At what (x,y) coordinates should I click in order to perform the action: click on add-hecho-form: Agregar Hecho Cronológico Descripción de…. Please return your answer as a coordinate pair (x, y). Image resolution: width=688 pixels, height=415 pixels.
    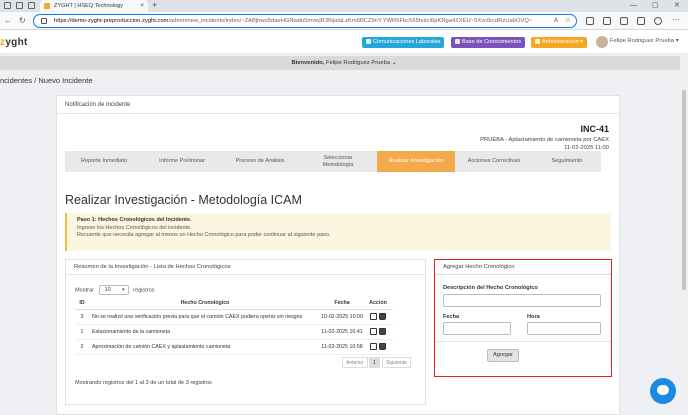
    Looking at the image, I should click on (523, 318).